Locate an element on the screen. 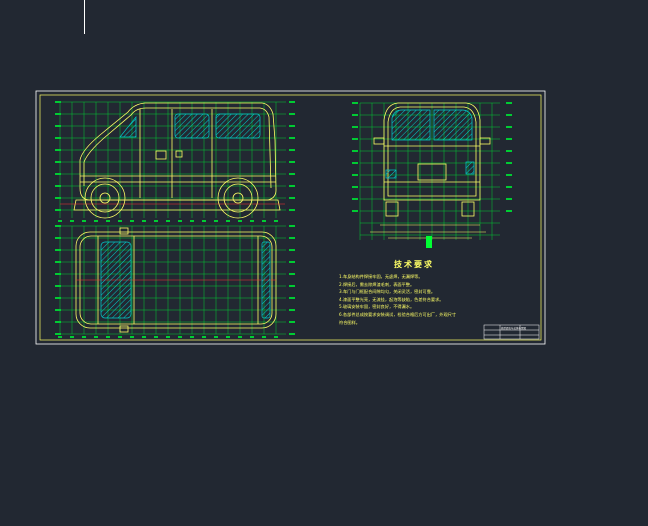  note-line: 5.玻璃安装牢固，密封良好，不得漏水。 is located at coordinates (377, 307).